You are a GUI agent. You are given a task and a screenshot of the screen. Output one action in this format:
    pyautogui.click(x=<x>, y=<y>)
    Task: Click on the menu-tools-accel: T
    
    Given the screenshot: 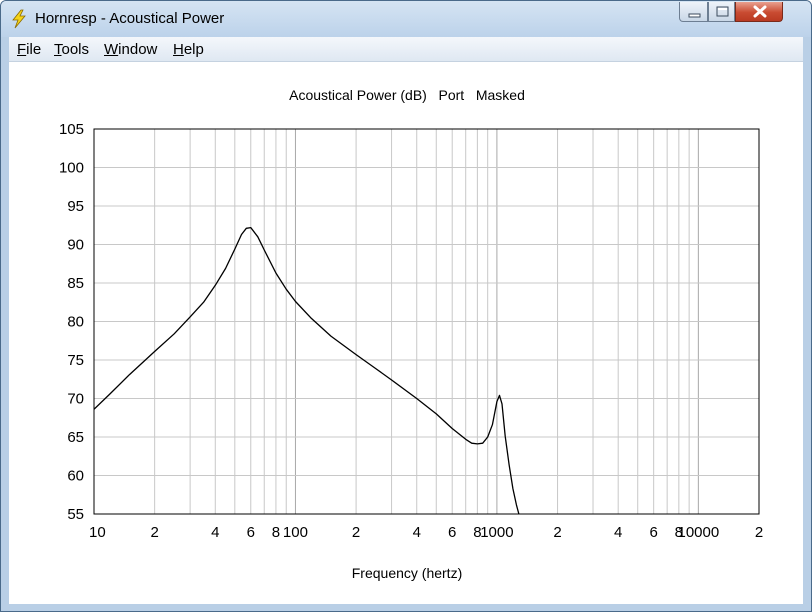 What is the action you would take?
    pyautogui.click(x=58, y=49)
    